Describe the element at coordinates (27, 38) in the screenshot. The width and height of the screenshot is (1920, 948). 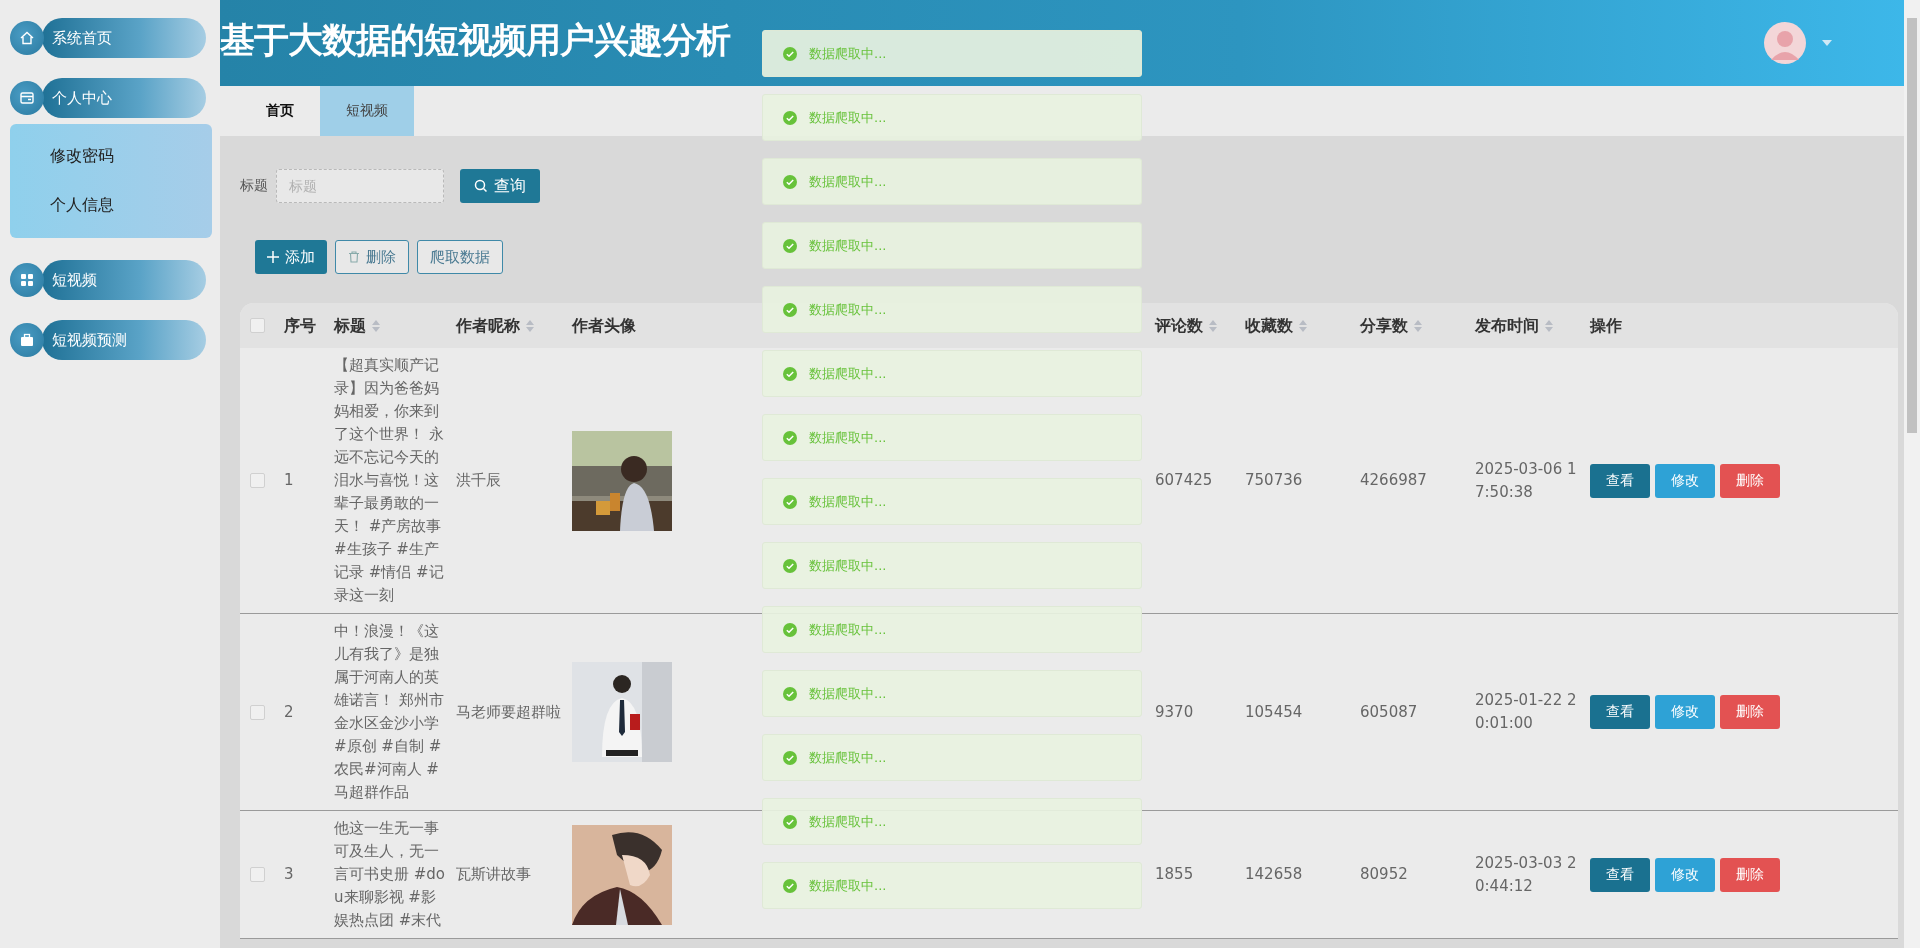
I see `home-icon` at that location.